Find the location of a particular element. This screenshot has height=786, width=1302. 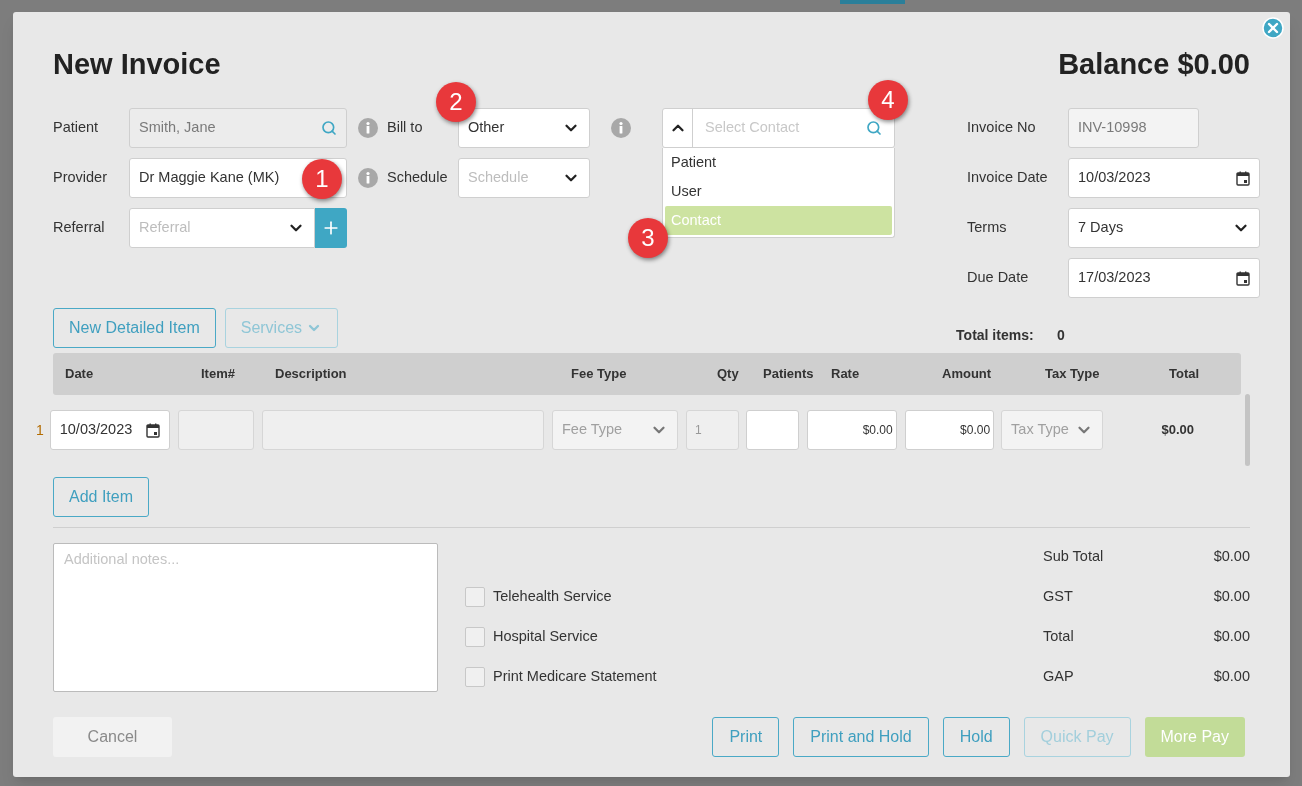

balance-text: Balance $0.00 is located at coordinates (1154, 65).